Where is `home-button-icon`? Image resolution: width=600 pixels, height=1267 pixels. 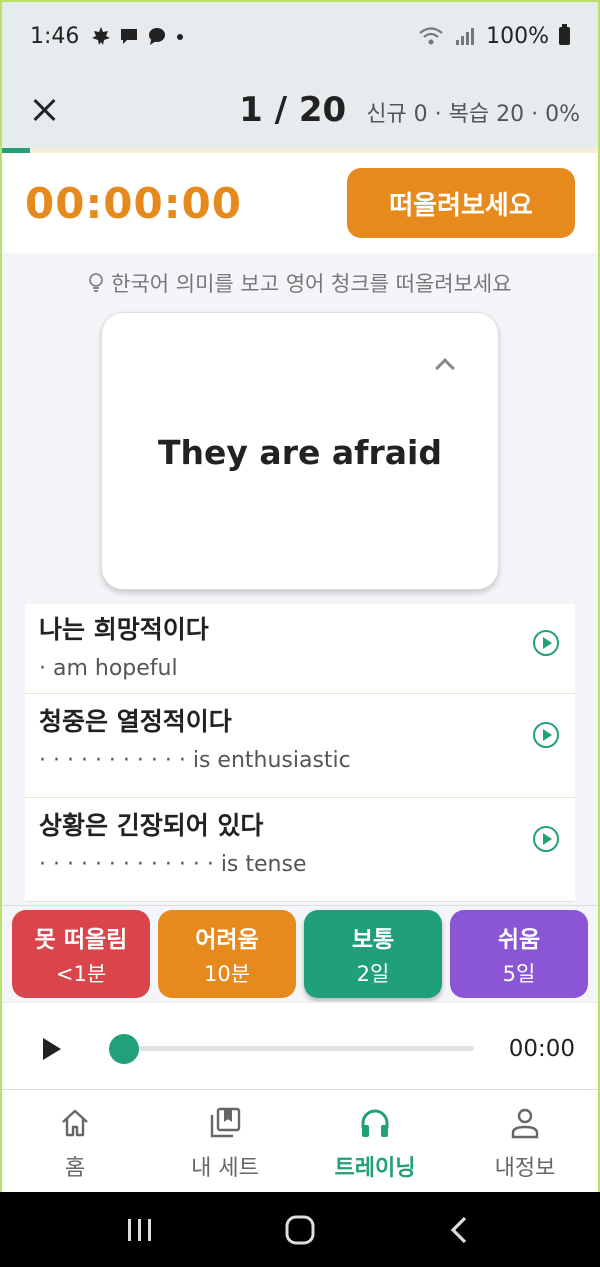 home-button-icon is located at coordinates (300, 1230).